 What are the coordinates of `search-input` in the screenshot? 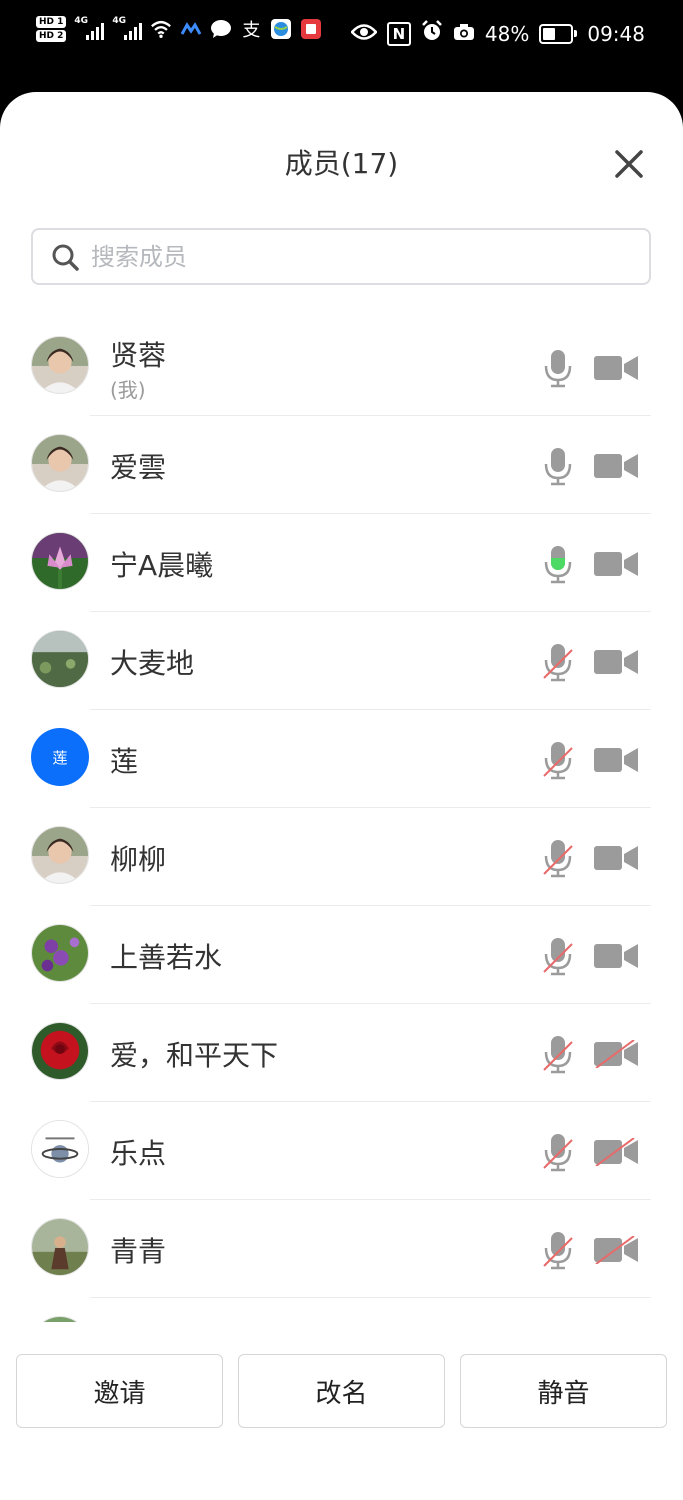 It's located at (369, 256).